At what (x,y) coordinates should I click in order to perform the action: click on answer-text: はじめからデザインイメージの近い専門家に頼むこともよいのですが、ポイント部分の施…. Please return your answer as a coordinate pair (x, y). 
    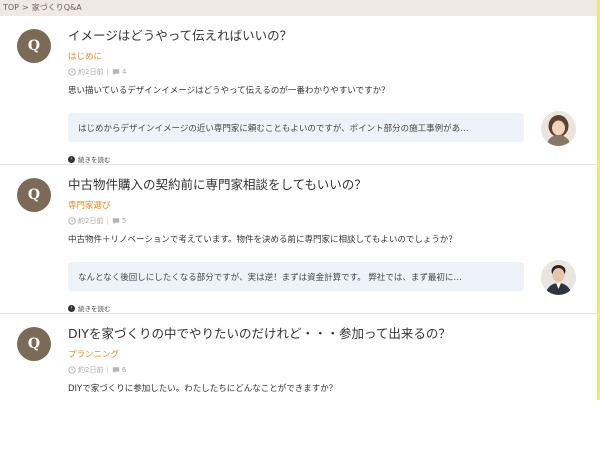
    Looking at the image, I should click on (273, 128).